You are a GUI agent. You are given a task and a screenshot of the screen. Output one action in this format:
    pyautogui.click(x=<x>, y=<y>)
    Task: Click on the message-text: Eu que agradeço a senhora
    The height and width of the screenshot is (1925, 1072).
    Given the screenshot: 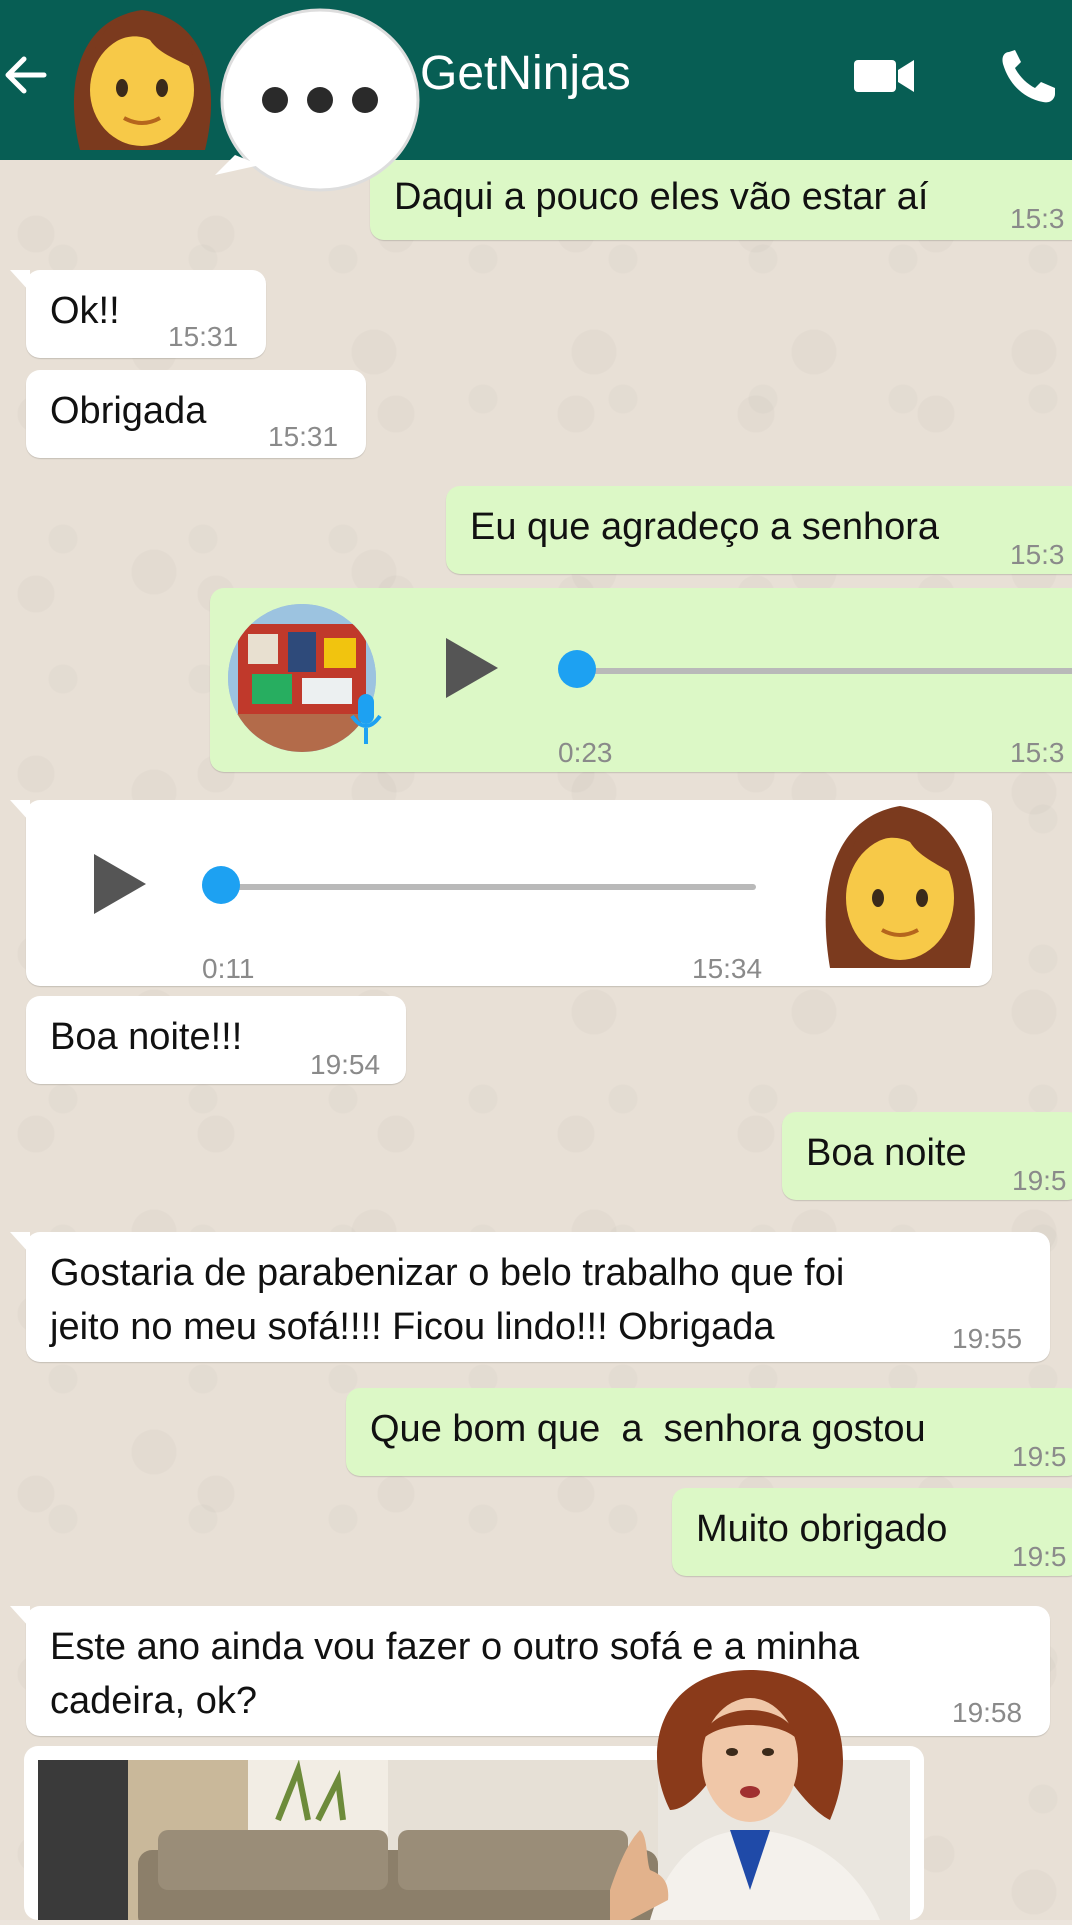 What is the action you would take?
    pyautogui.click(x=705, y=527)
    